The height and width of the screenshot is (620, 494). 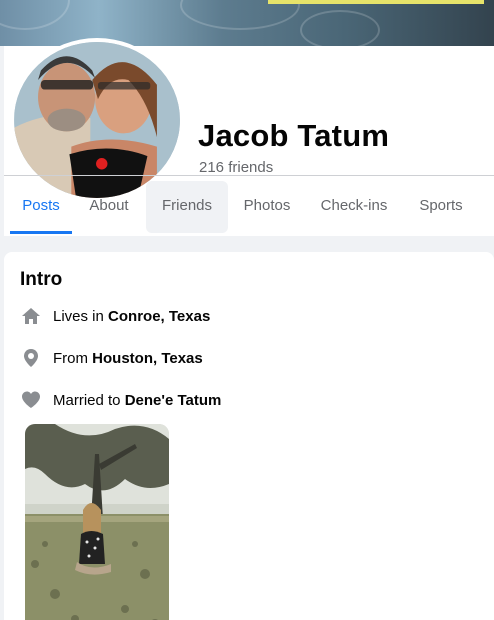 I want to click on lives-in-text: Lives in Conroe, Texas, so click(x=132, y=316).